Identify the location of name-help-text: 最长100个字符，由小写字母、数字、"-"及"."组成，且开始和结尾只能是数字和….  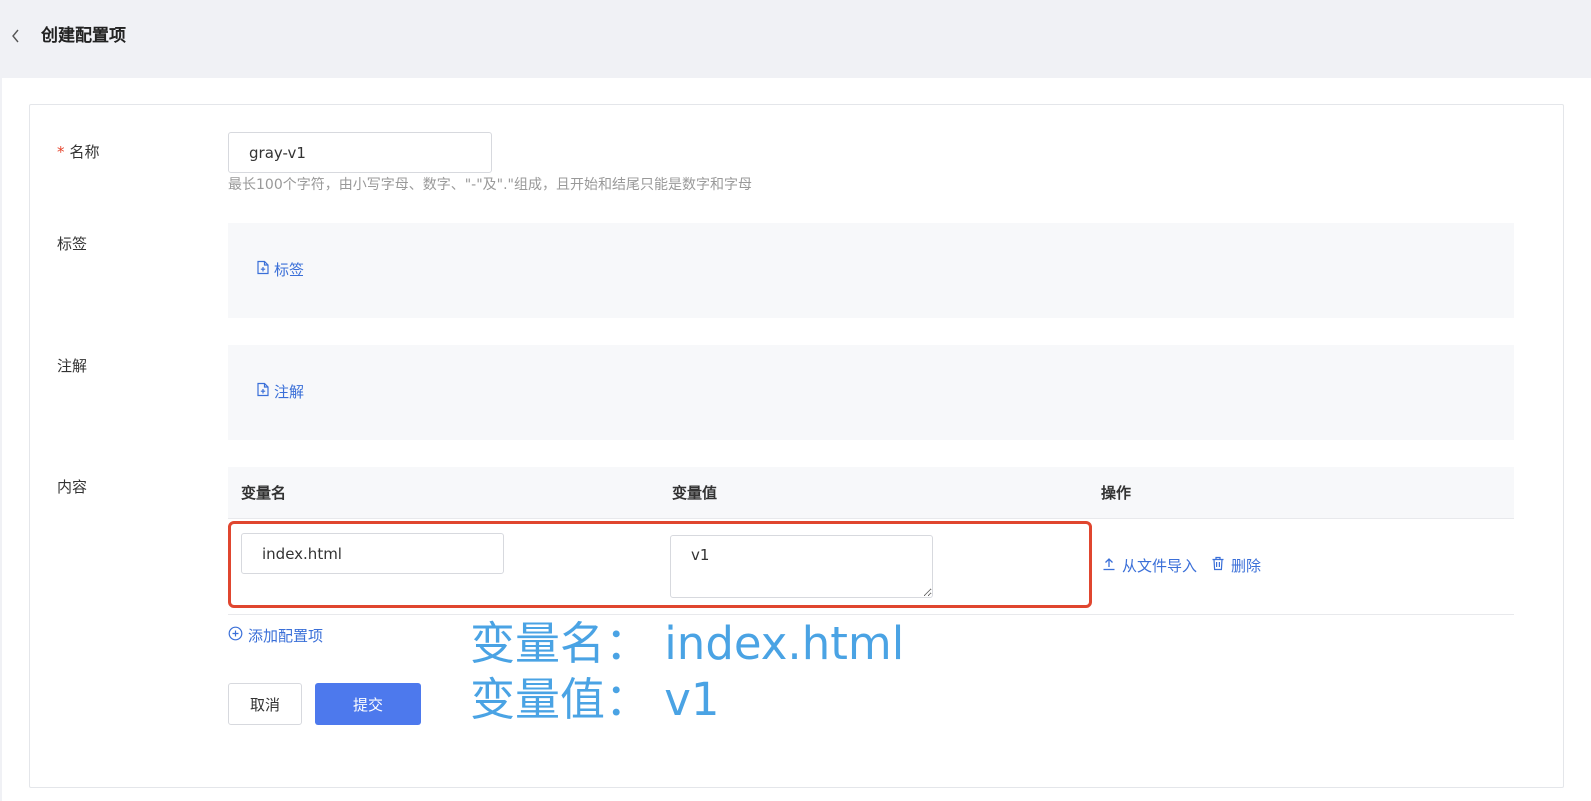
(490, 185).